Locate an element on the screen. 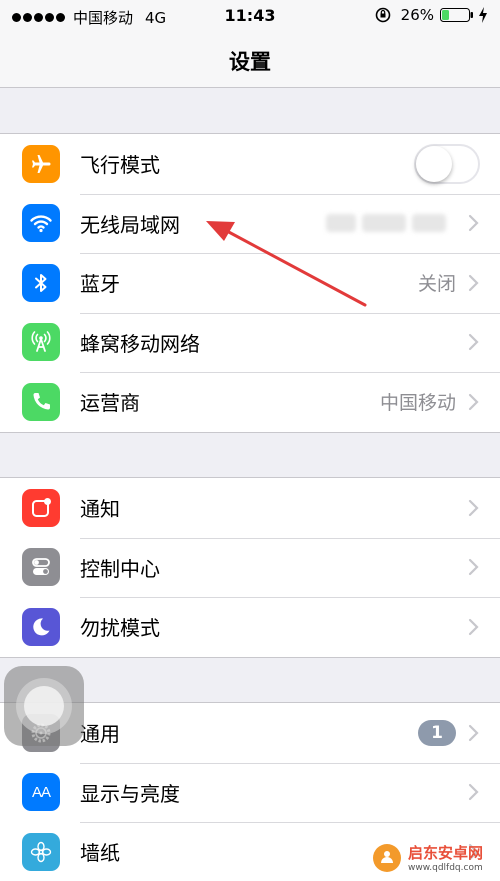 The width and height of the screenshot is (500, 881). wallpaper-icon is located at coordinates (41, 851).